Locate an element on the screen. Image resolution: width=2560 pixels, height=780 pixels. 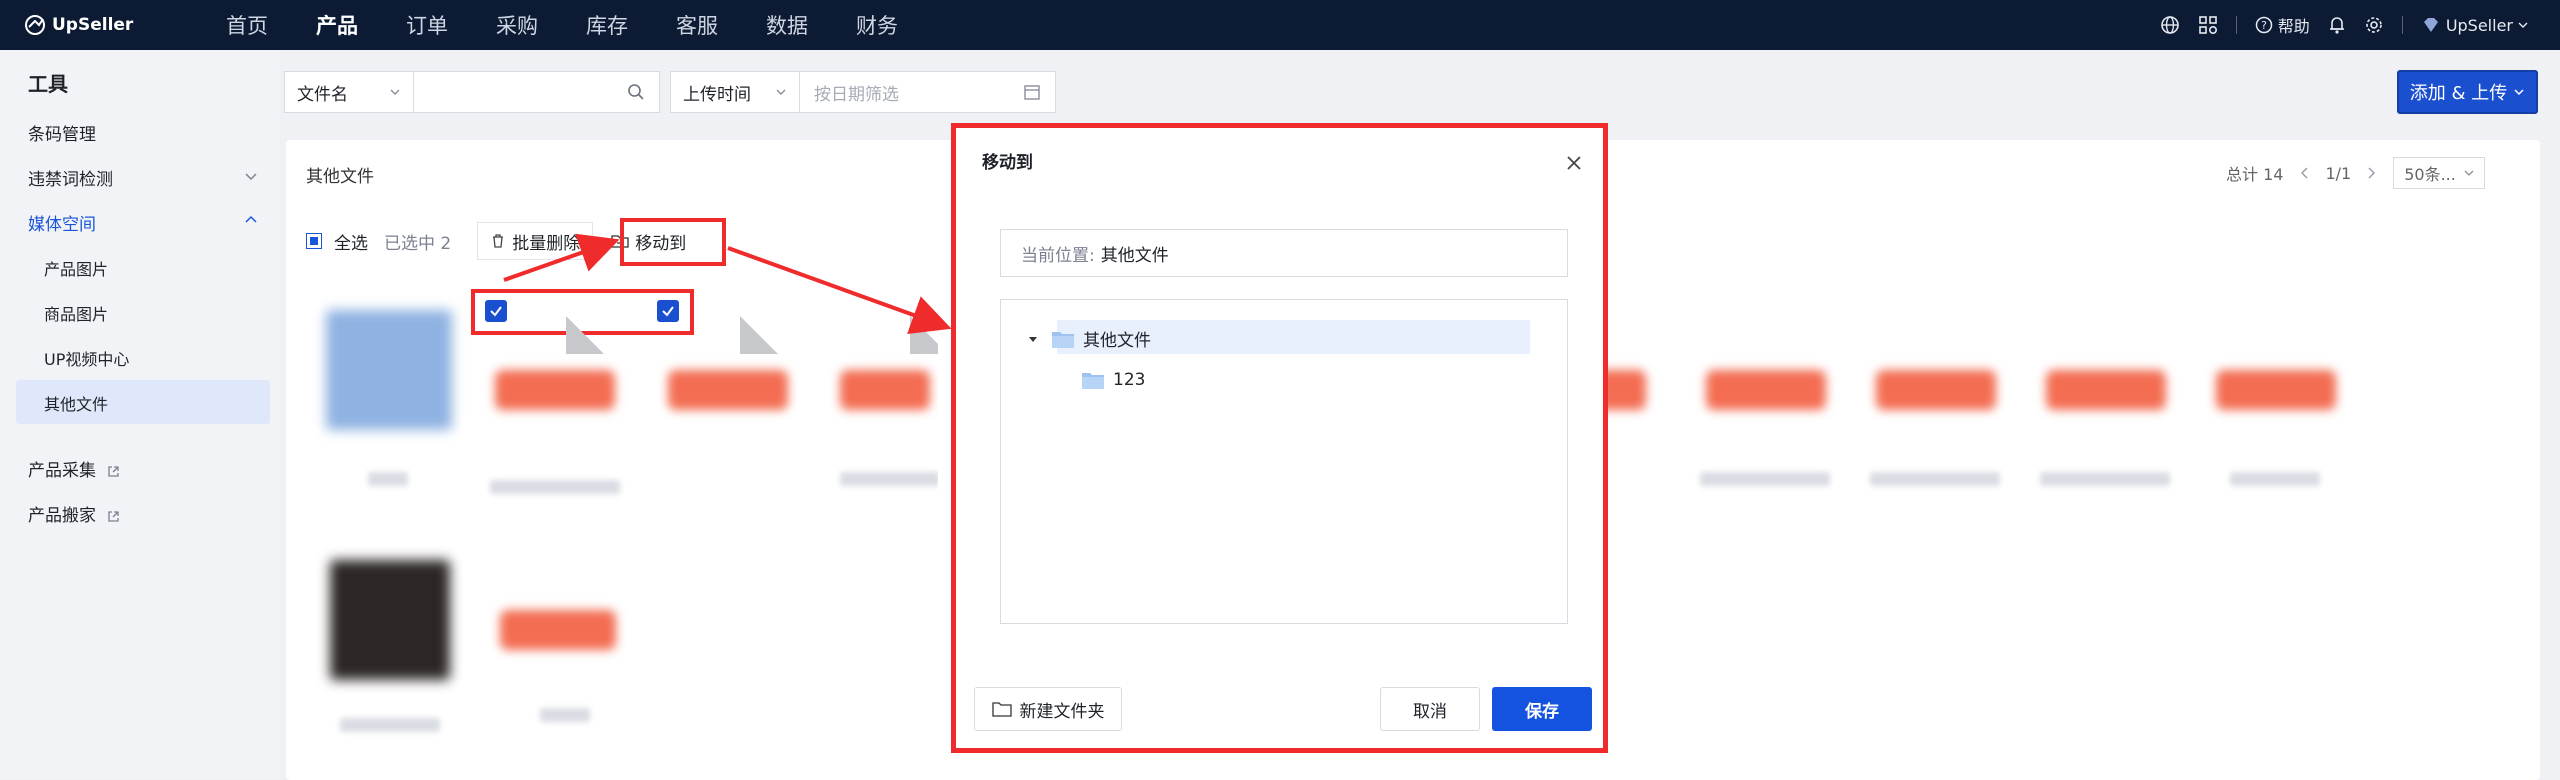
tree-node-label: 其他文件 is located at coordinates (1117, 341).